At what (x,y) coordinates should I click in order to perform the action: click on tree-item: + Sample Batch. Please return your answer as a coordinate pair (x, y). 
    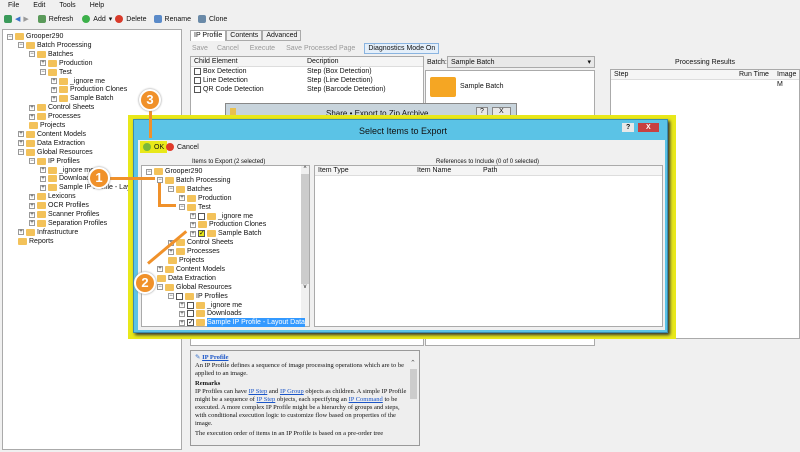
    Looking at the image, I should click on (82, 98).